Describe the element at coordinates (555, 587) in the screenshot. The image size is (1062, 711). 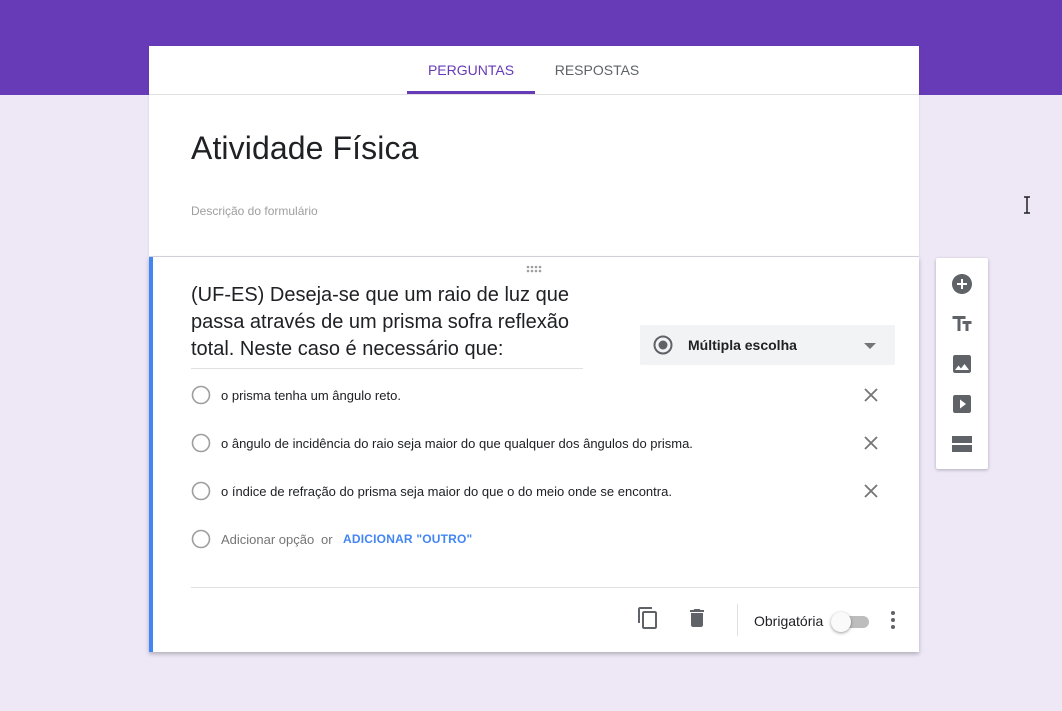
I see `footer-divider` at that location.